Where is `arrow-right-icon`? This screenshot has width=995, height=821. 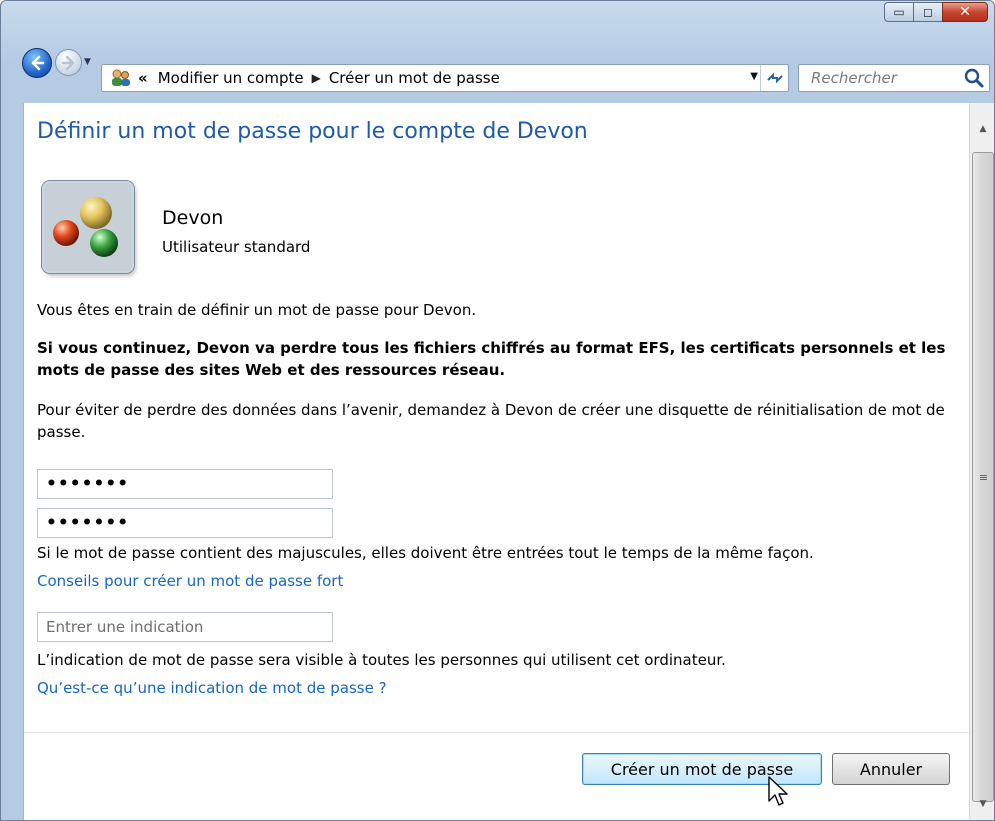
arrow-right-icon is located at coordinates (67, 62).